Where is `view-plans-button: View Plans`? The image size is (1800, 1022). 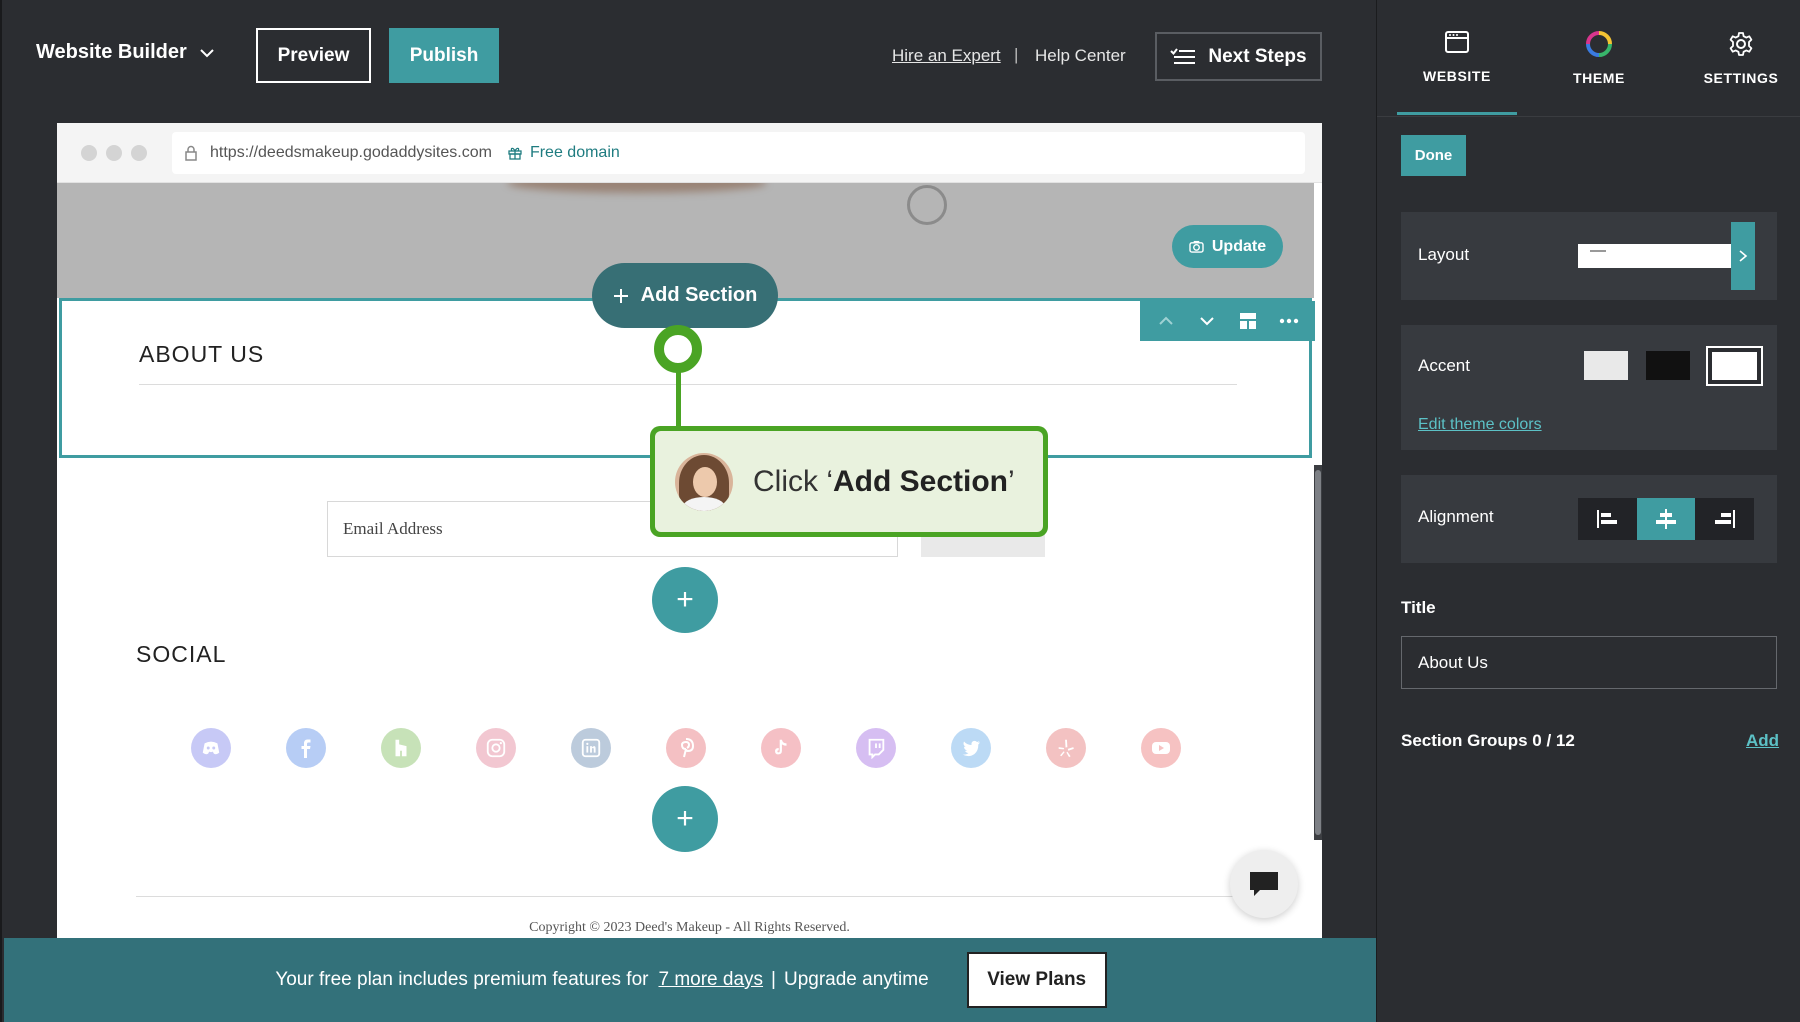 view-plans-button: View Plans is located at coordinates (1036, 980).